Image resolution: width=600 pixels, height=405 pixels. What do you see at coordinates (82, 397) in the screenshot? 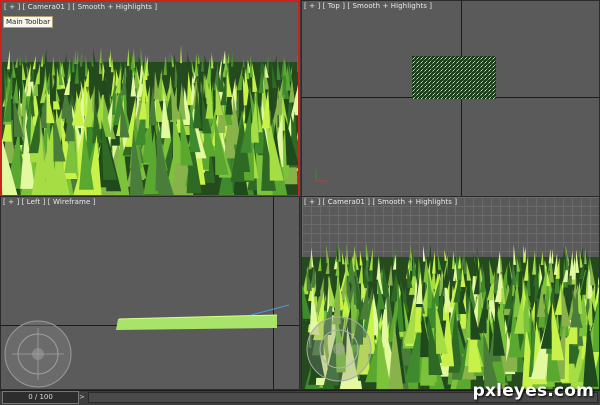
I see `time-next-arrow: >` at bounding box center [82, 397].